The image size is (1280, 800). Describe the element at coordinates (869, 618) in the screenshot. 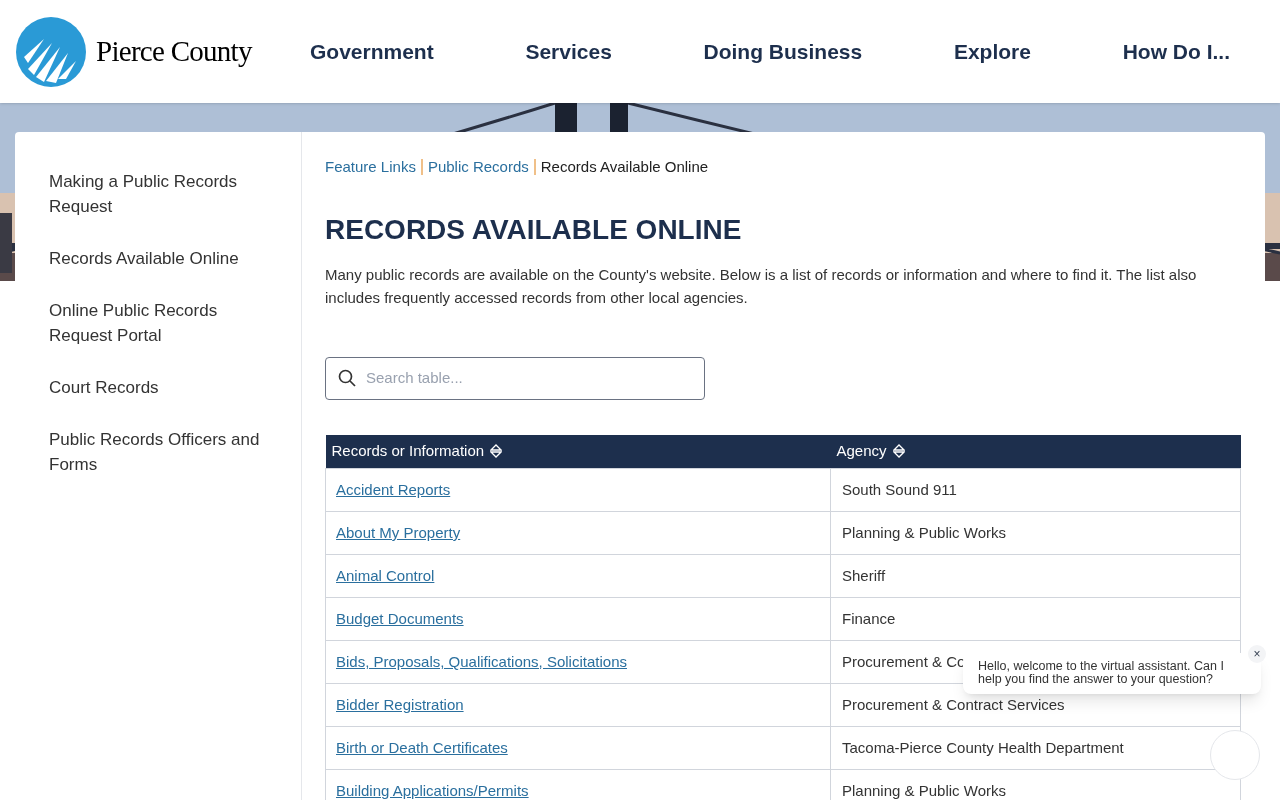

I see `agency-cell: Finance` at that location.